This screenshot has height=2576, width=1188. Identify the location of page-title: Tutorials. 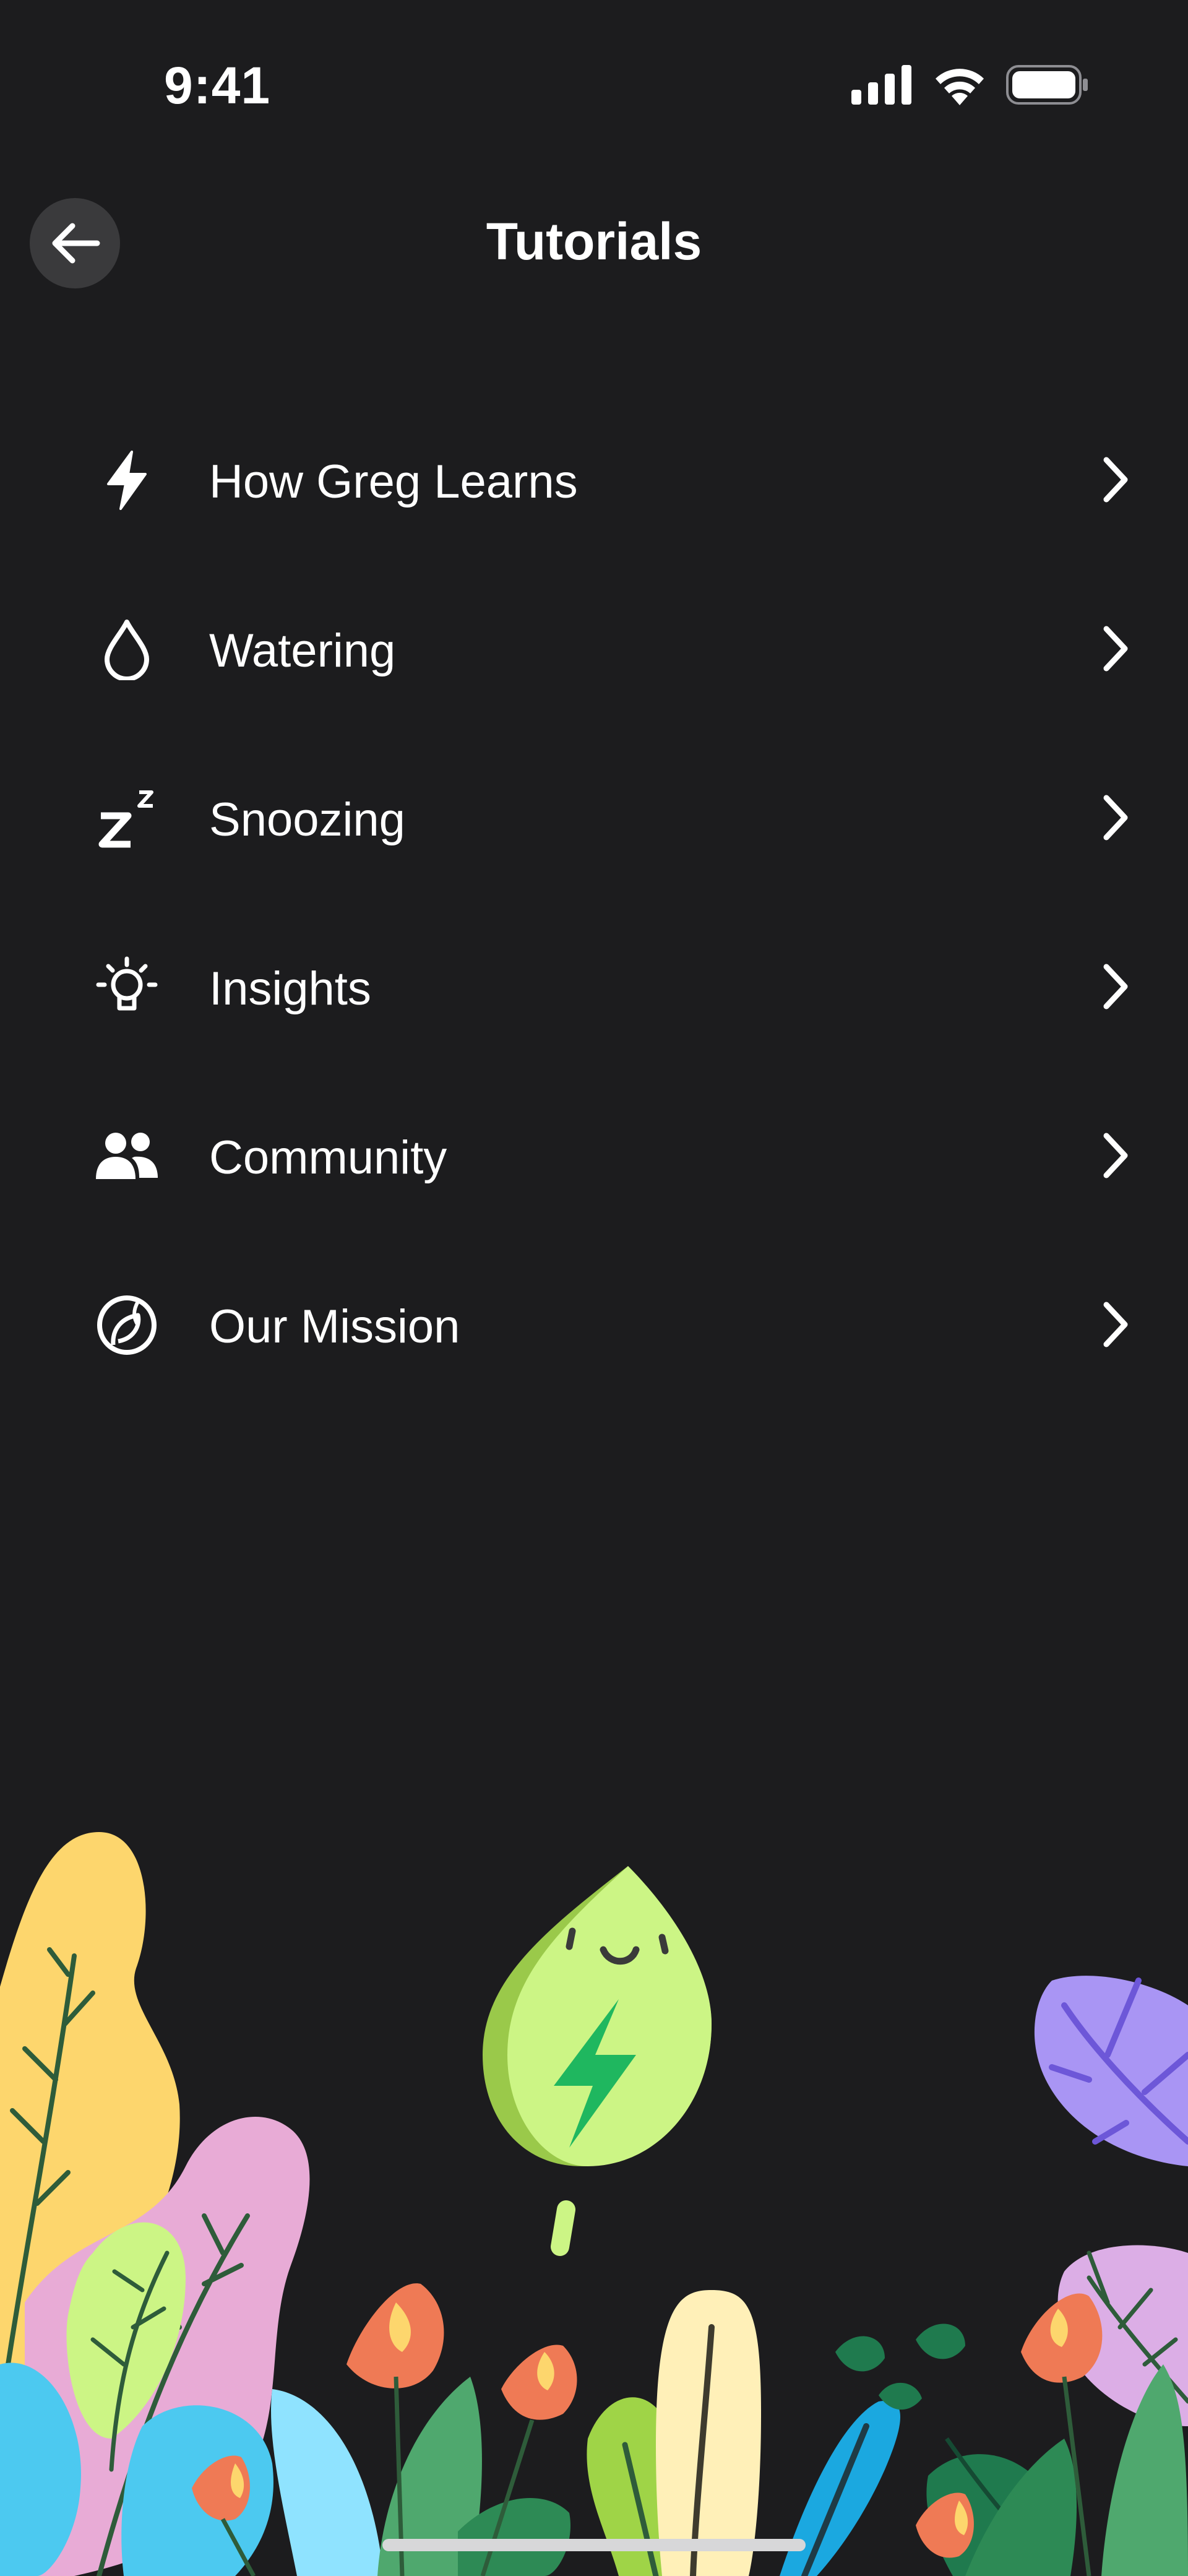
(594, 241).